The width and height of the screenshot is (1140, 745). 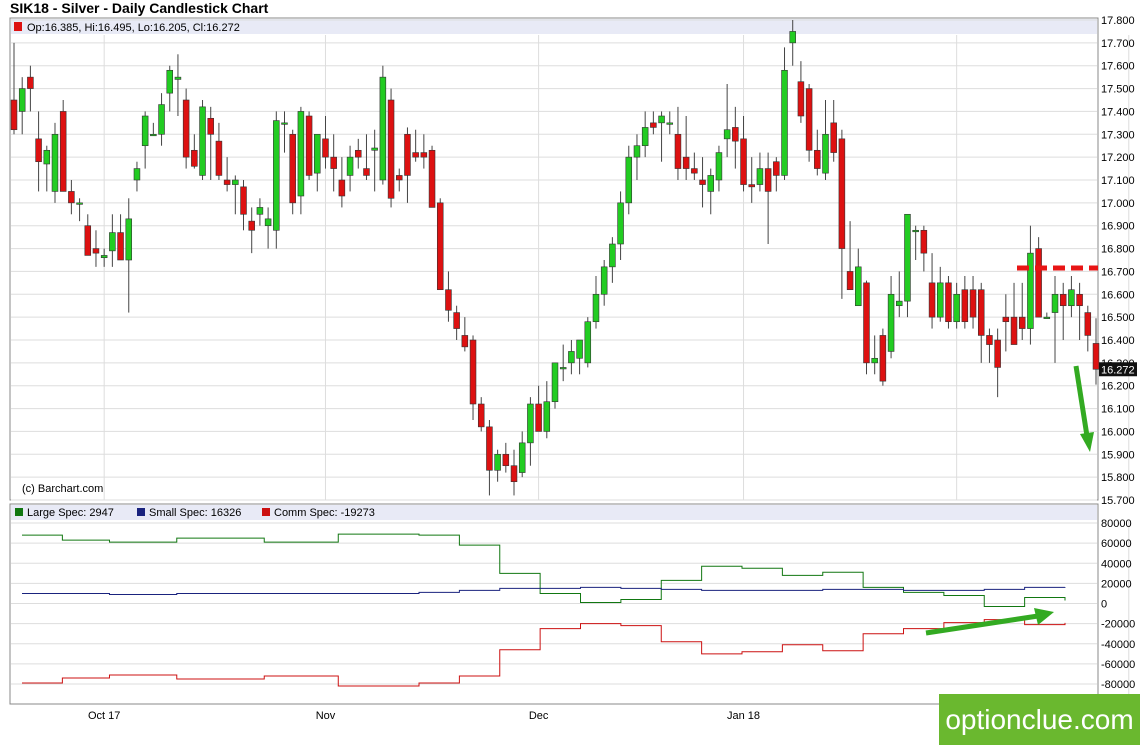 What do you see at coordinates (18, 26) in the screenshot?
I see `ohlc-color-swatch` at bounding box center [18, 26].